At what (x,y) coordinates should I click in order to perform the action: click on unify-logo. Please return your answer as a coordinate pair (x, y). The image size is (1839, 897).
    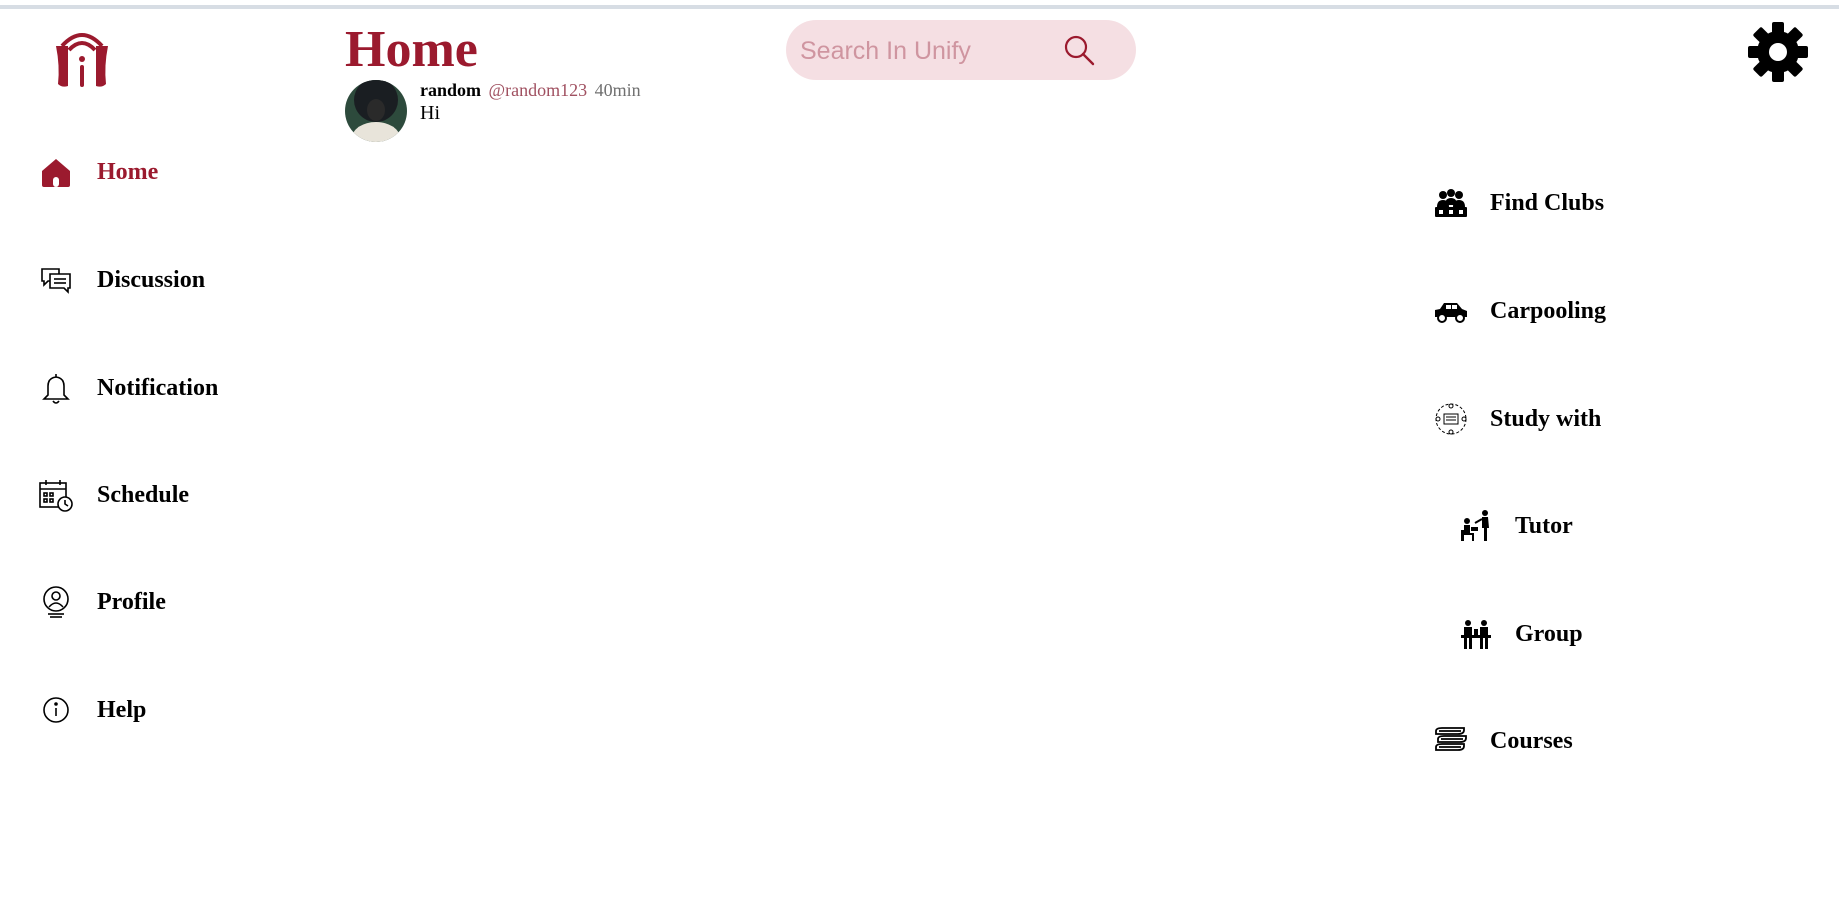
    Looking at the image, I should click on (82, 59).